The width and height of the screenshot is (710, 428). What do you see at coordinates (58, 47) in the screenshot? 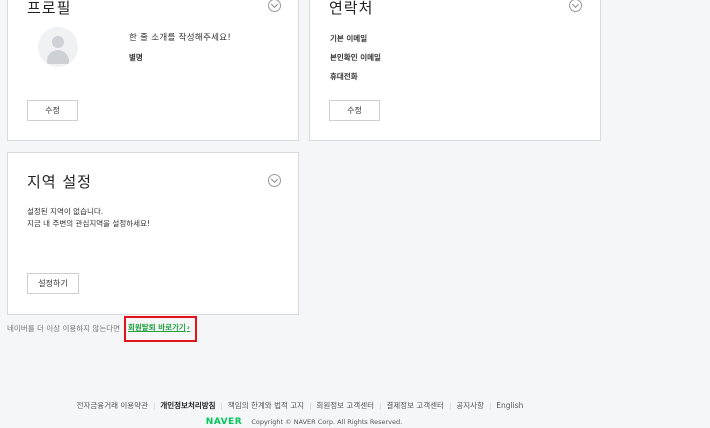
I see `avatar-placeholder-icon` at bounding box center [58, 47].